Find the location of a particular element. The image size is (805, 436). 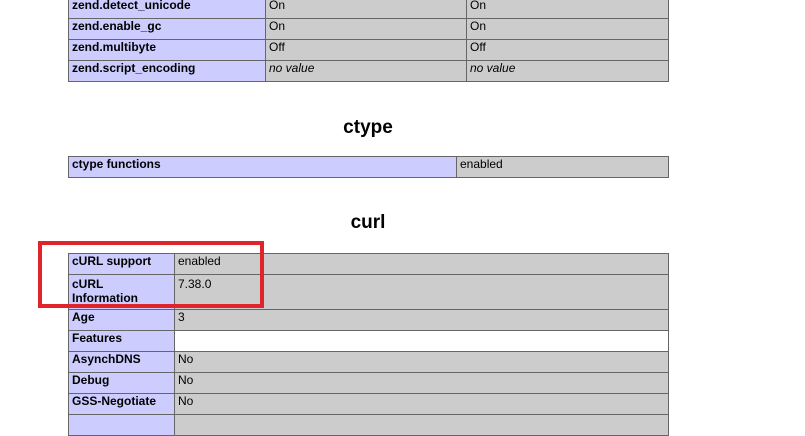

curl-information-label: cURL Information is located at coordinates (121, 292).